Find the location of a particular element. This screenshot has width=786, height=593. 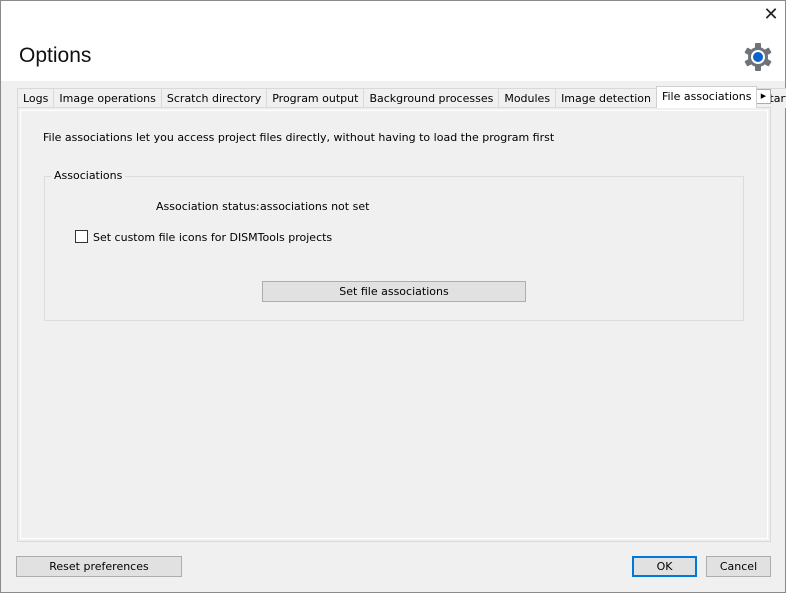

tab-modules: Modules is located at coordinates (527, 98).